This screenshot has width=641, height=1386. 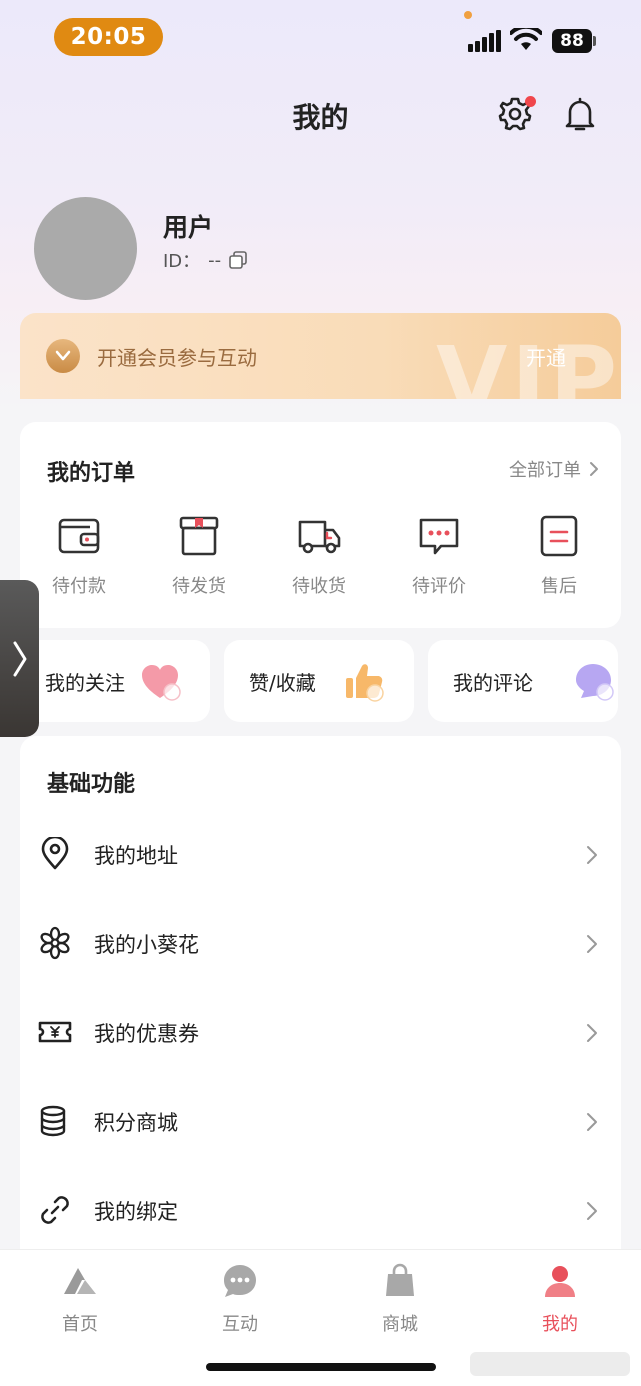 I want to click on shortcut-label: 赞/收藏, so click(x=282, y=683).